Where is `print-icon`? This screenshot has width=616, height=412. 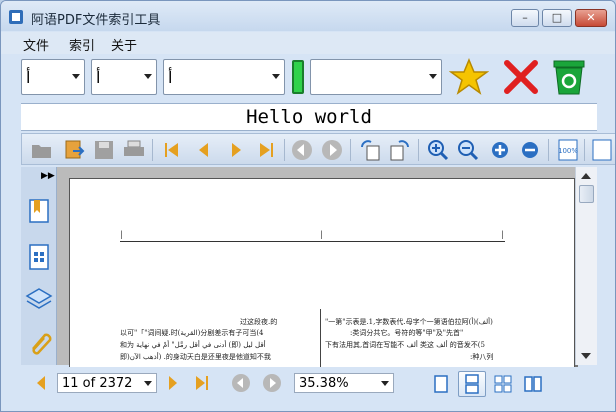 print-icon is located at coordinates (134, 150).